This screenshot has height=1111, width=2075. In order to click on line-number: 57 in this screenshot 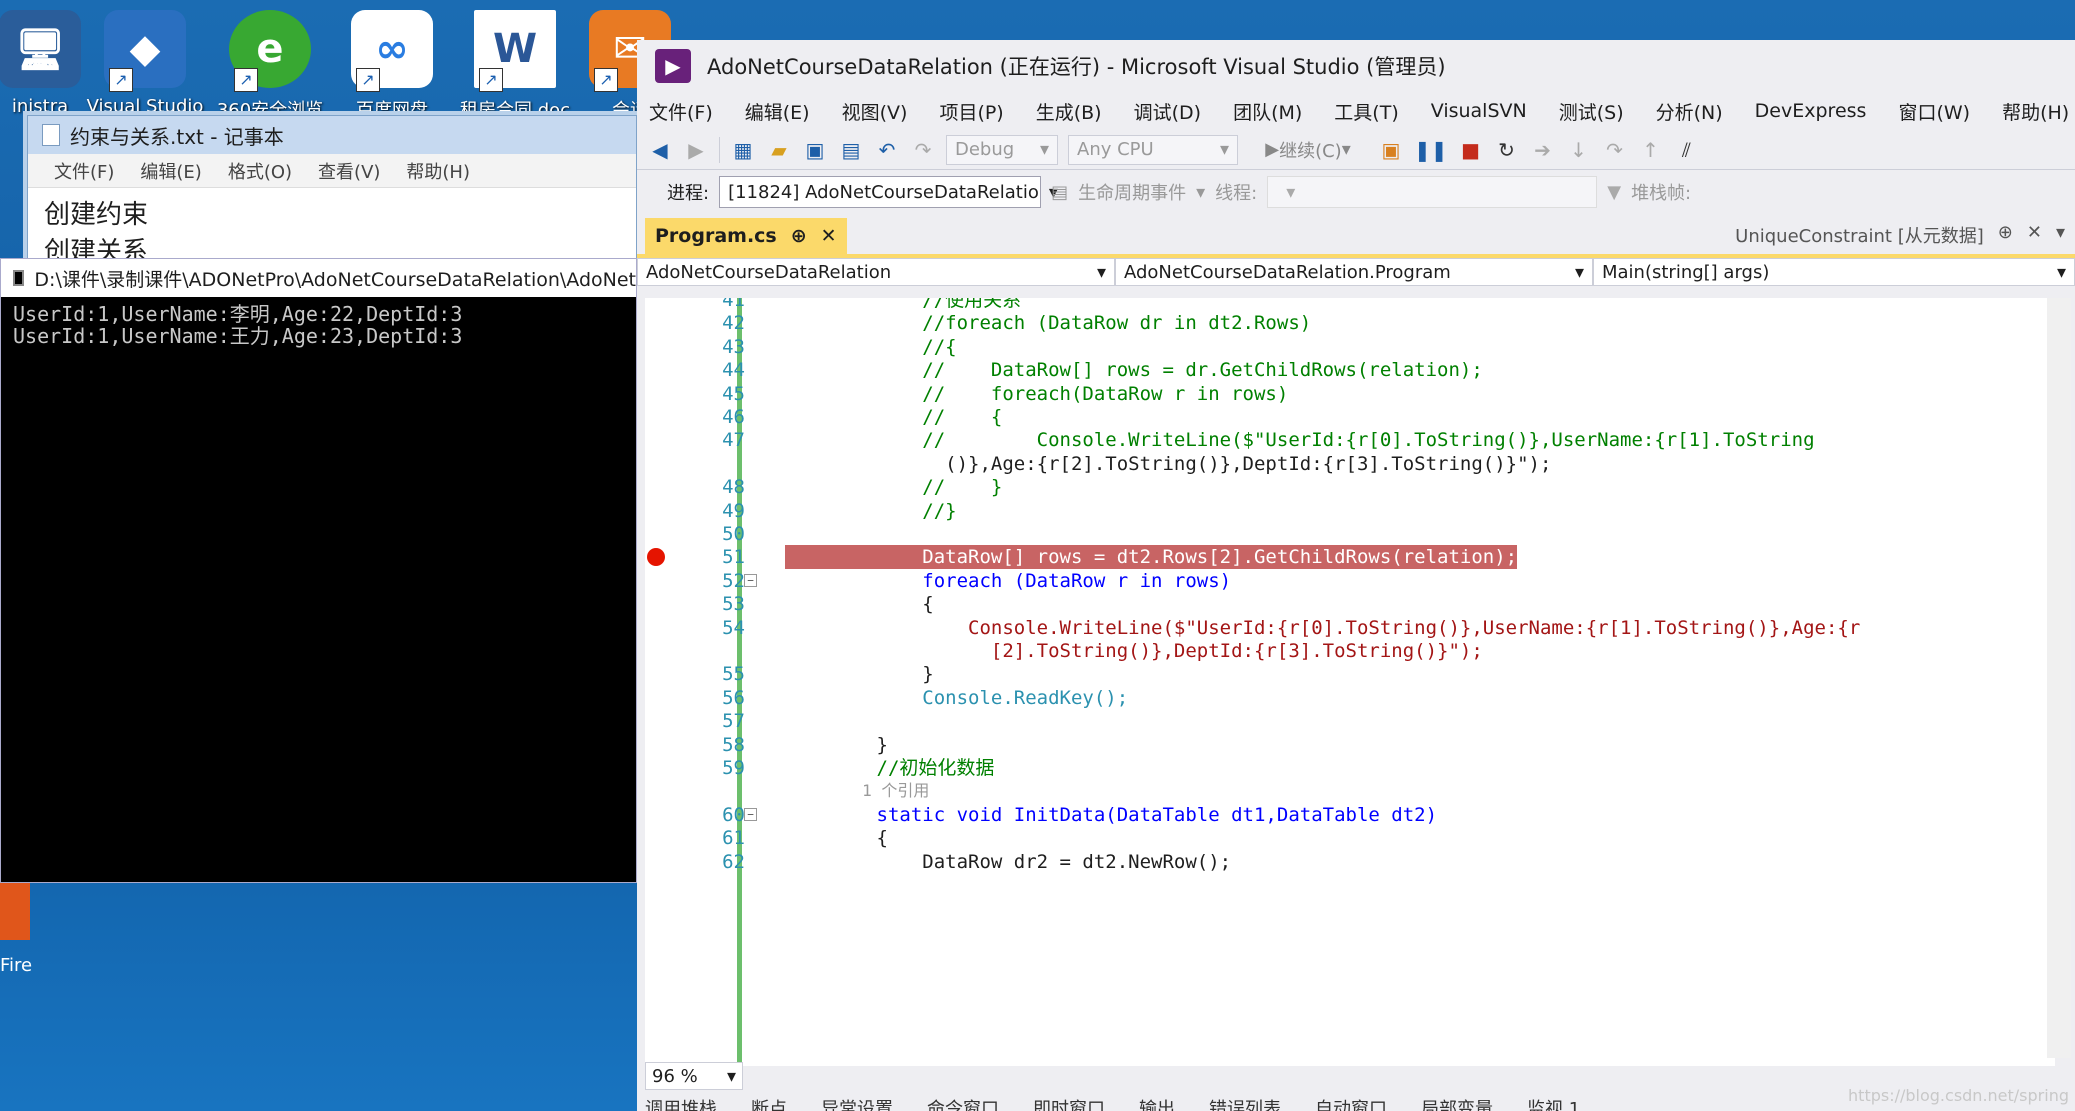, I will do `click(733, 721)`.